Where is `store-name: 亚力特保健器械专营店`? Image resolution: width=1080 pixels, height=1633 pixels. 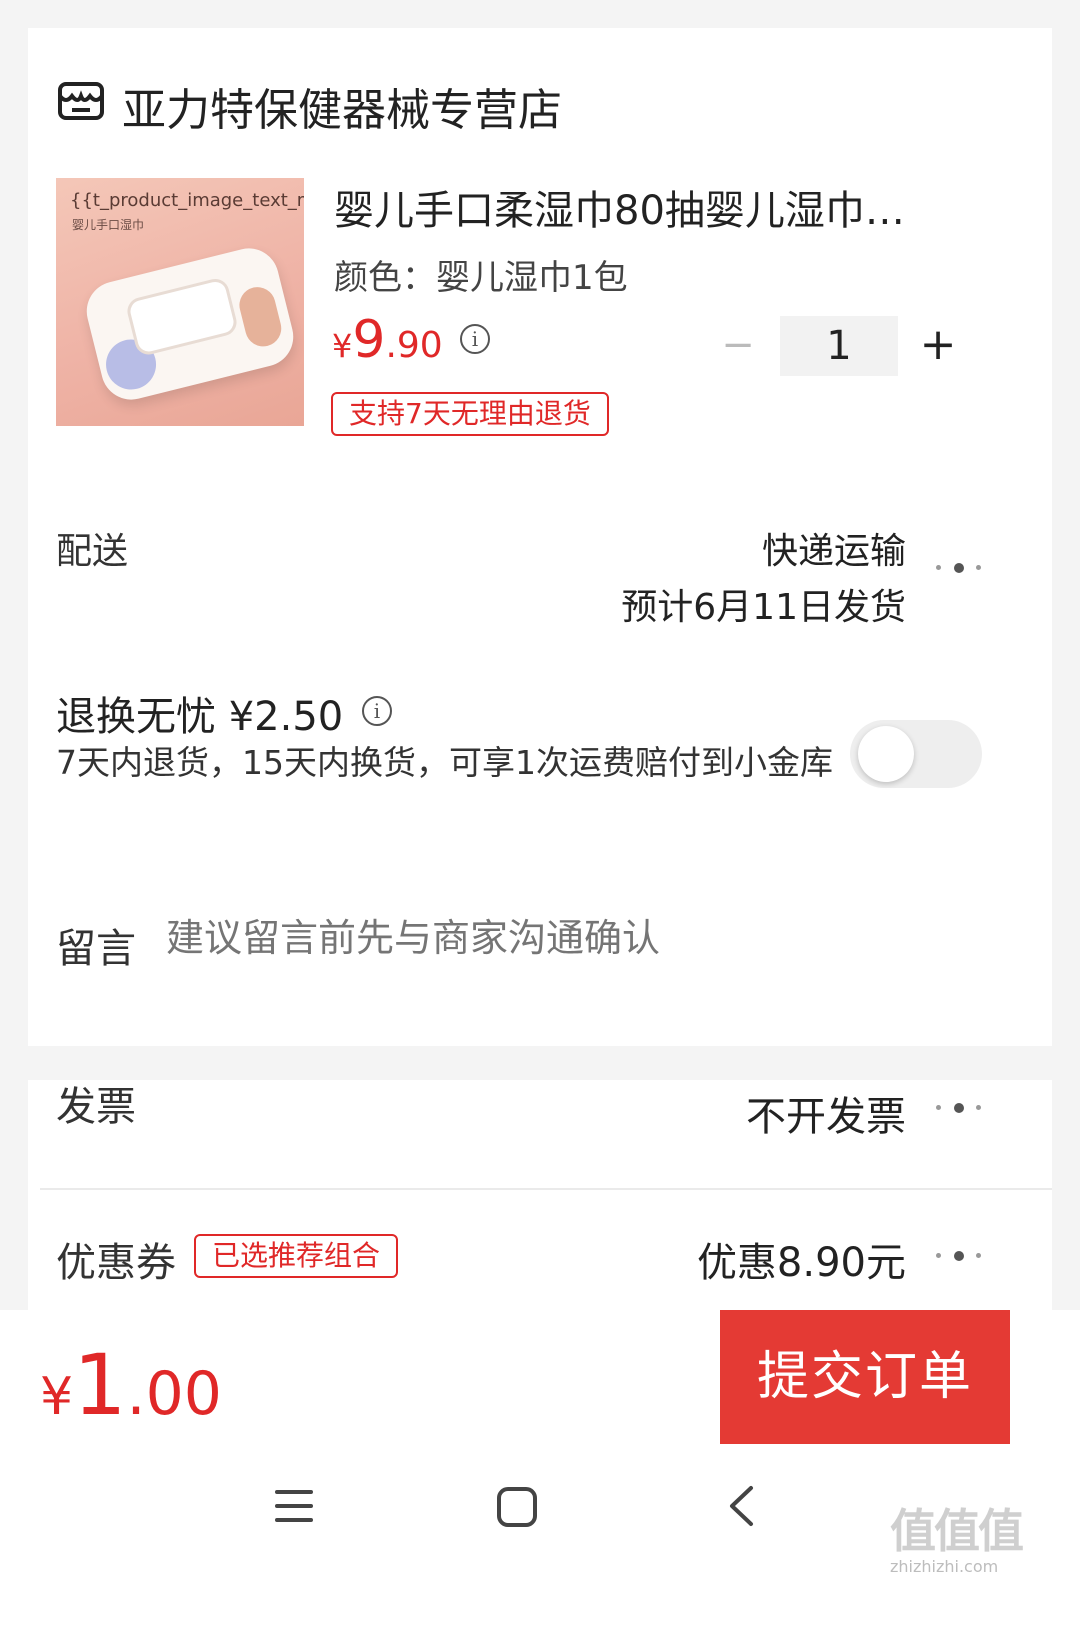
store-name: 亚力特保健器械专营店 is located at coordinates (342, 106).